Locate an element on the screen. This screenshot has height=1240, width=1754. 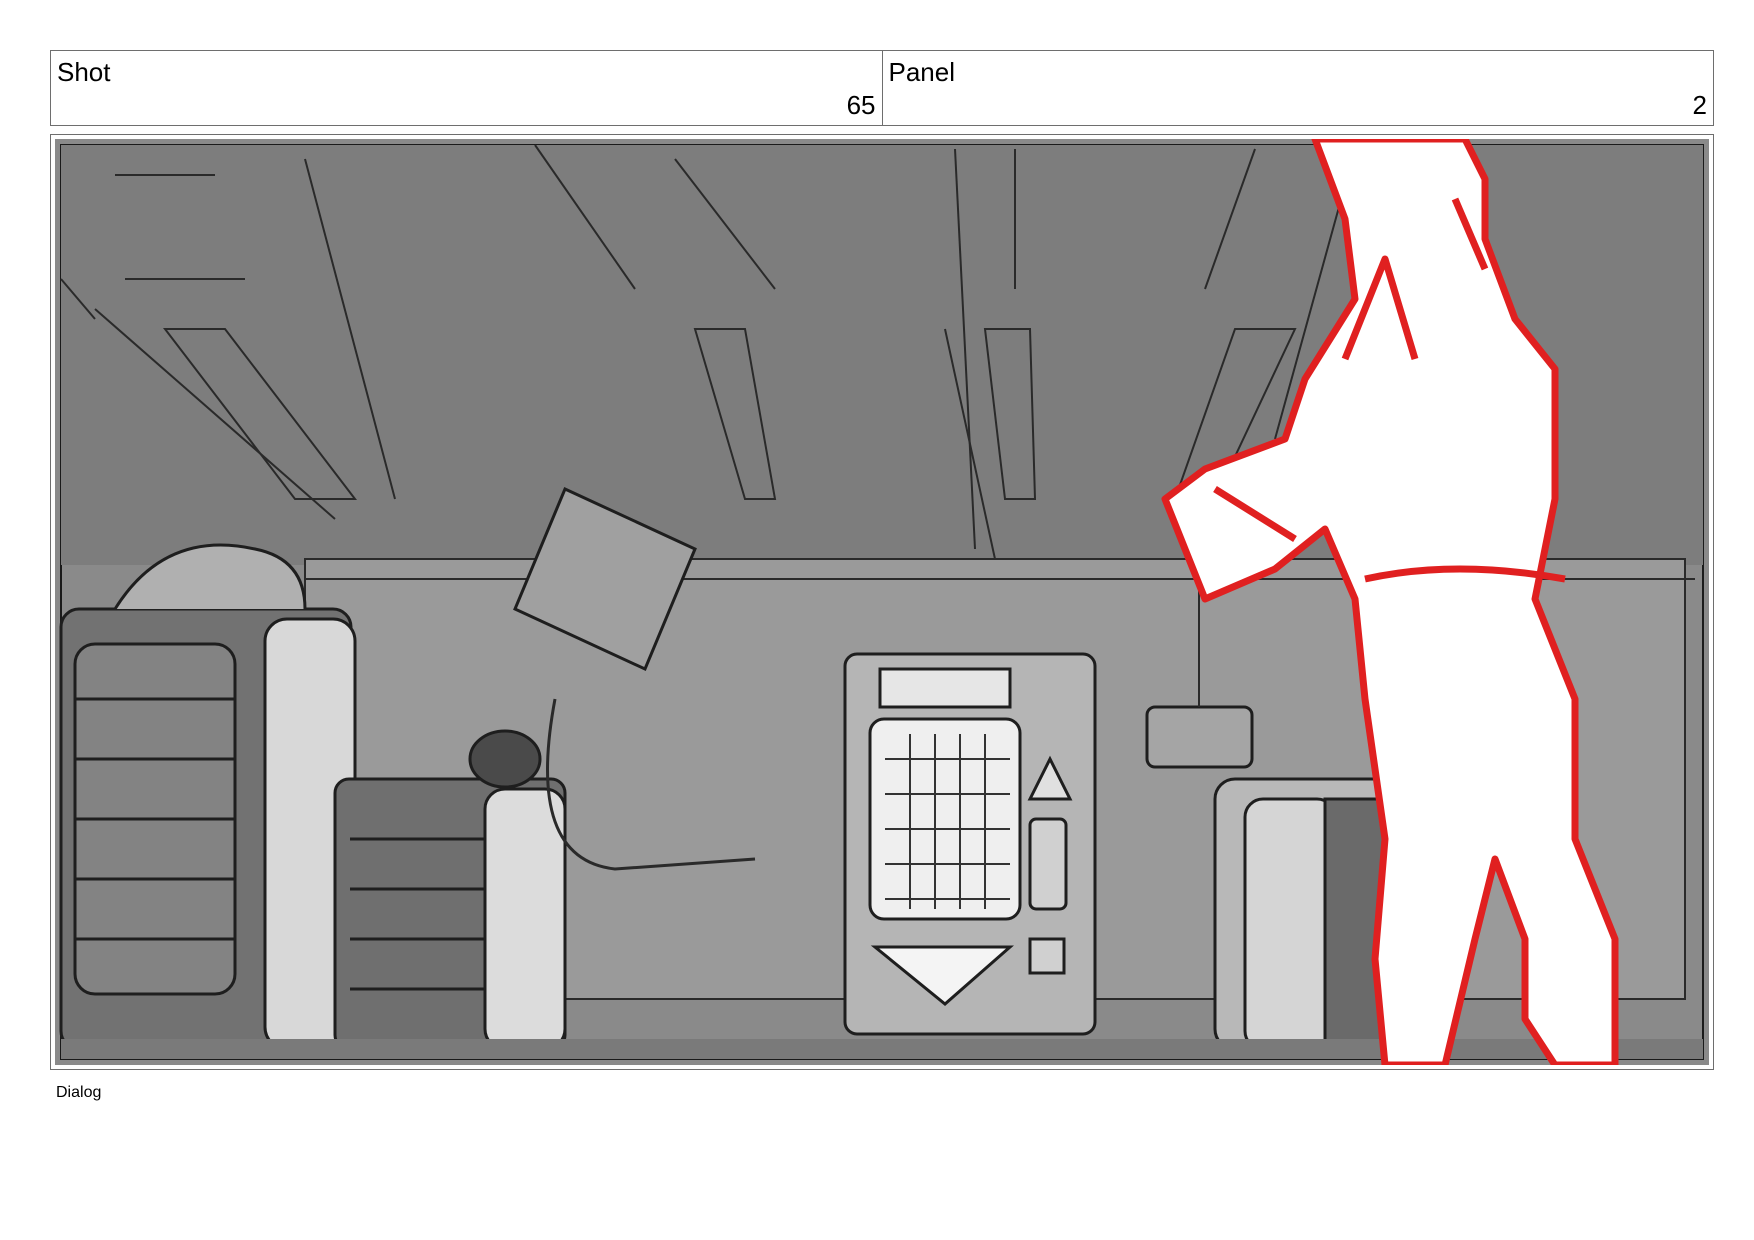
panel-label: Panel is located at coordinates (922, 72).